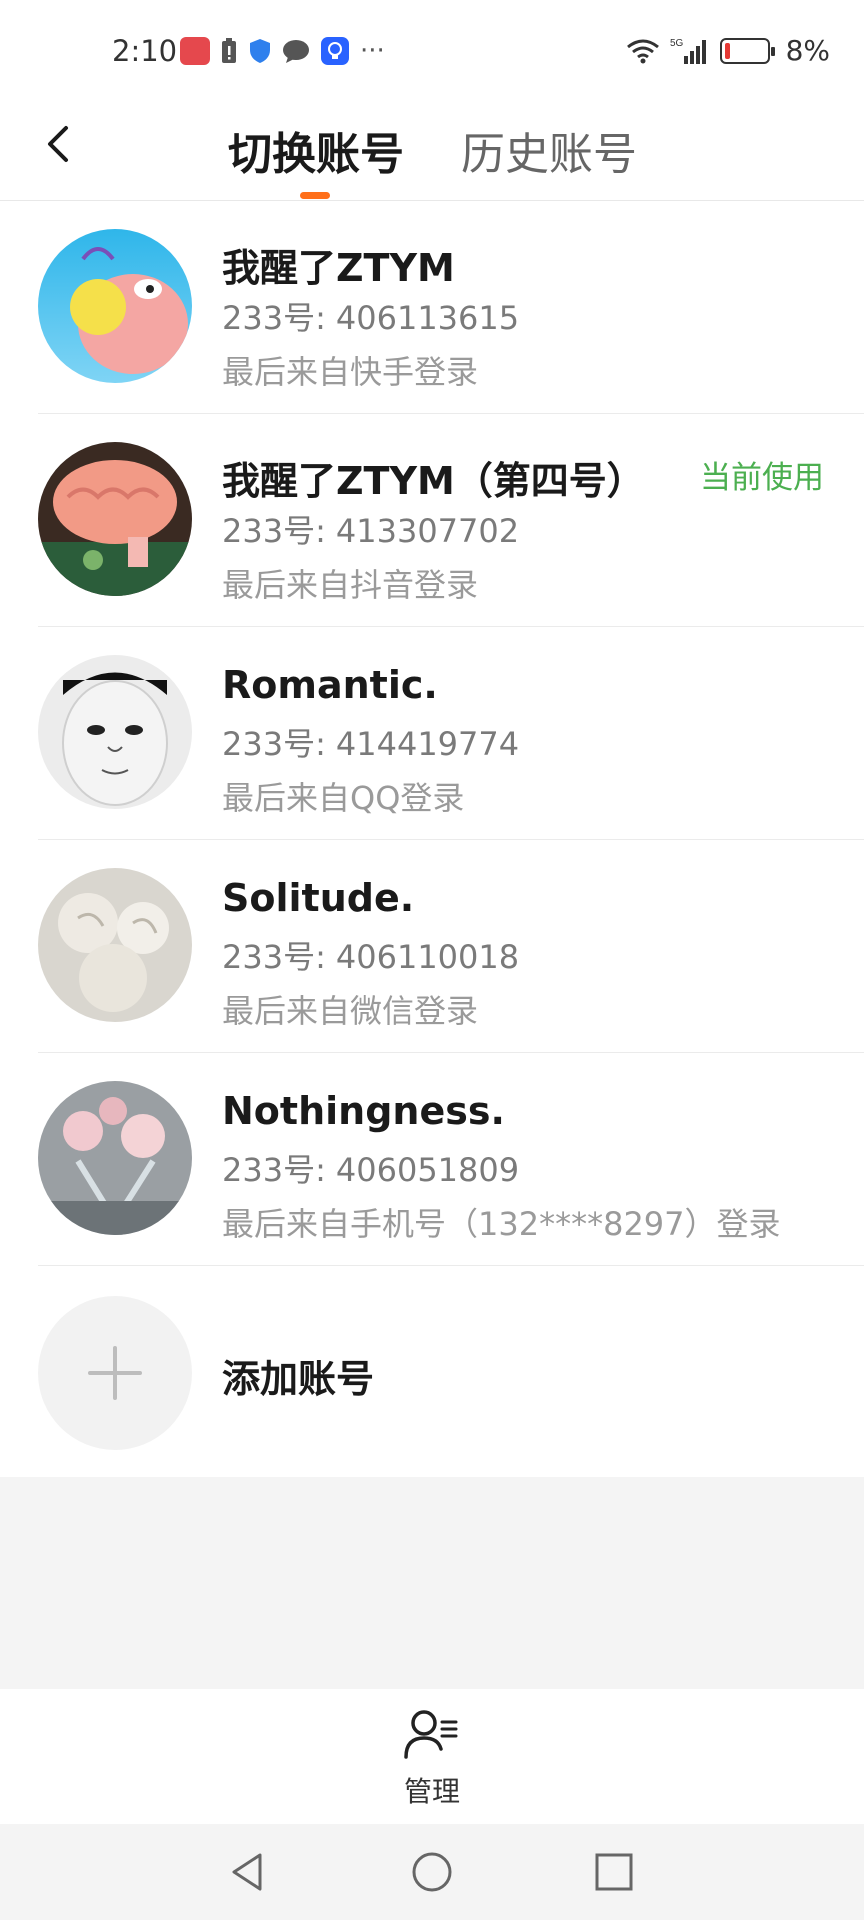  What do you see at coordinates (427, 1170) in the screenshot?
I see `uid-value: 406051809` at bounding box center [427, 1170].